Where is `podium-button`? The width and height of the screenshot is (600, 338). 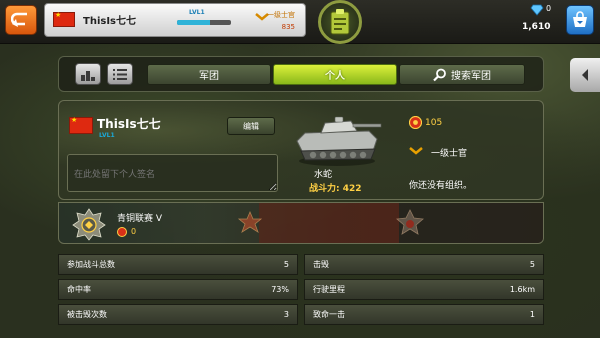 podium-button is located at coordinates (88, 74).